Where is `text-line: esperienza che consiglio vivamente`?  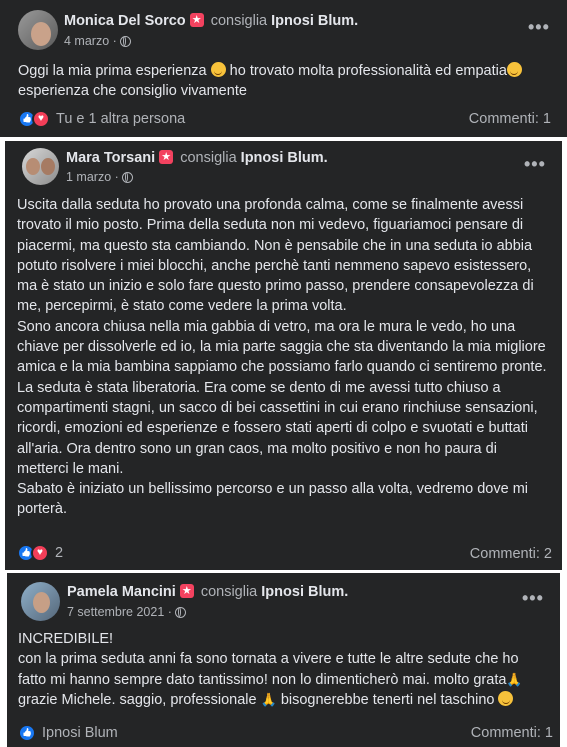 text-line: esperienza che consiglio vivamente is located at coordinates (132, 91).